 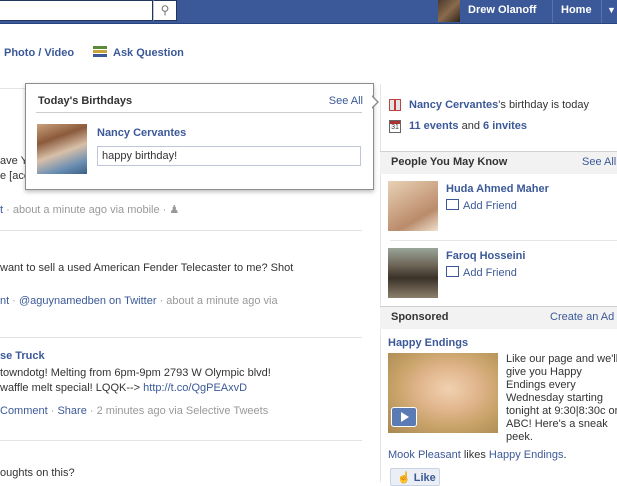 I want to click on calendar-icon: 31, so click(x=395, y=126).